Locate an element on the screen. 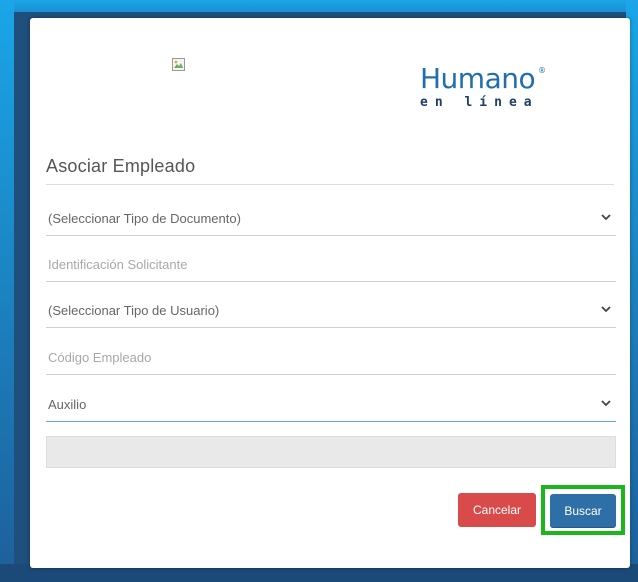 This screenshot has width=638, height=582. page-title: Asociar Empleado is located at coordinates (121, 166).